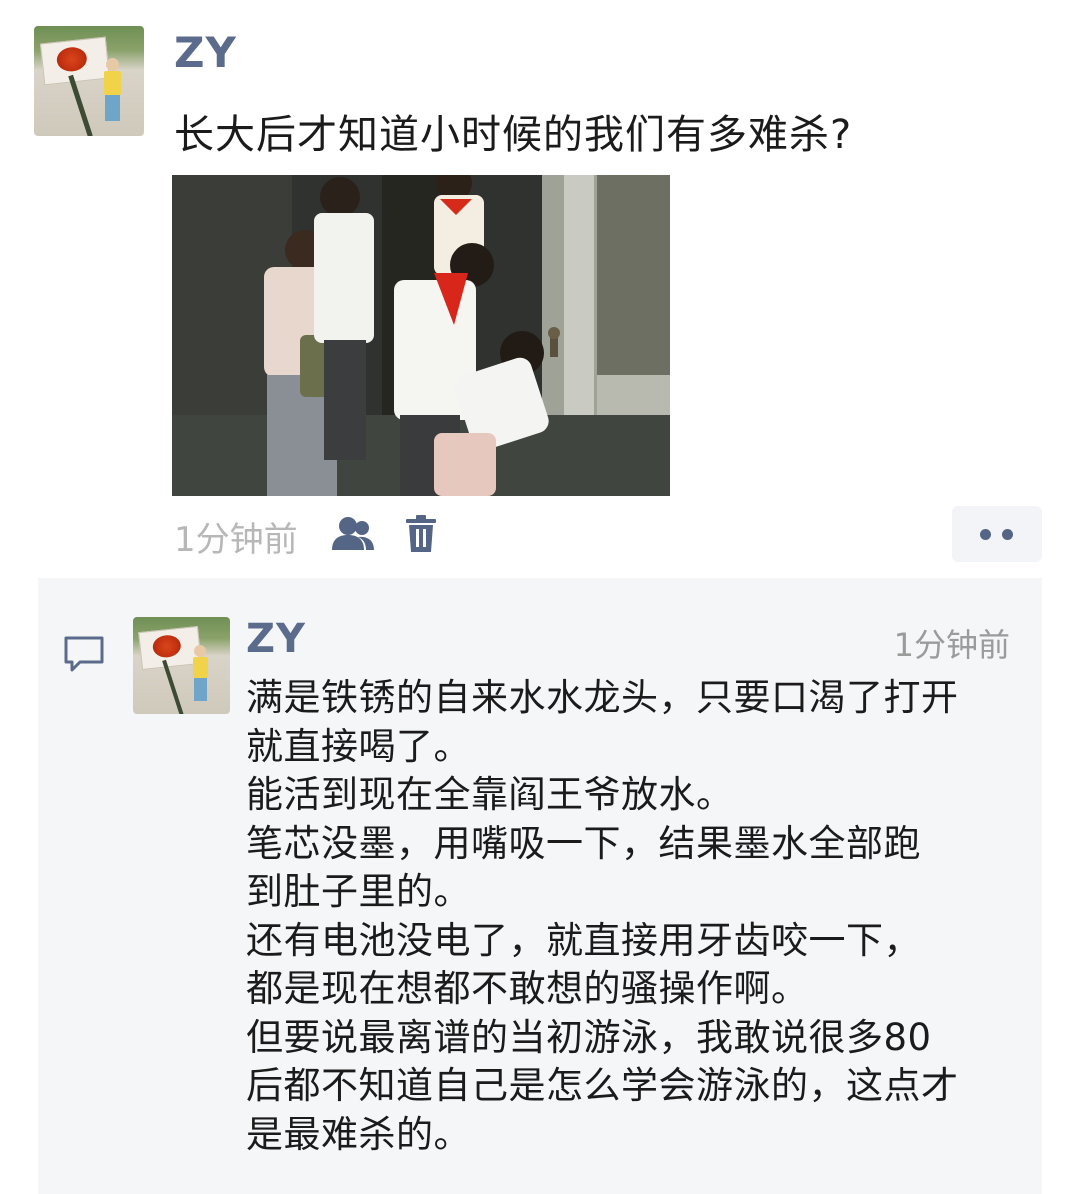 The image size is (1080, 1194). I want to click on post-photo-illustration, so click(421, 335).